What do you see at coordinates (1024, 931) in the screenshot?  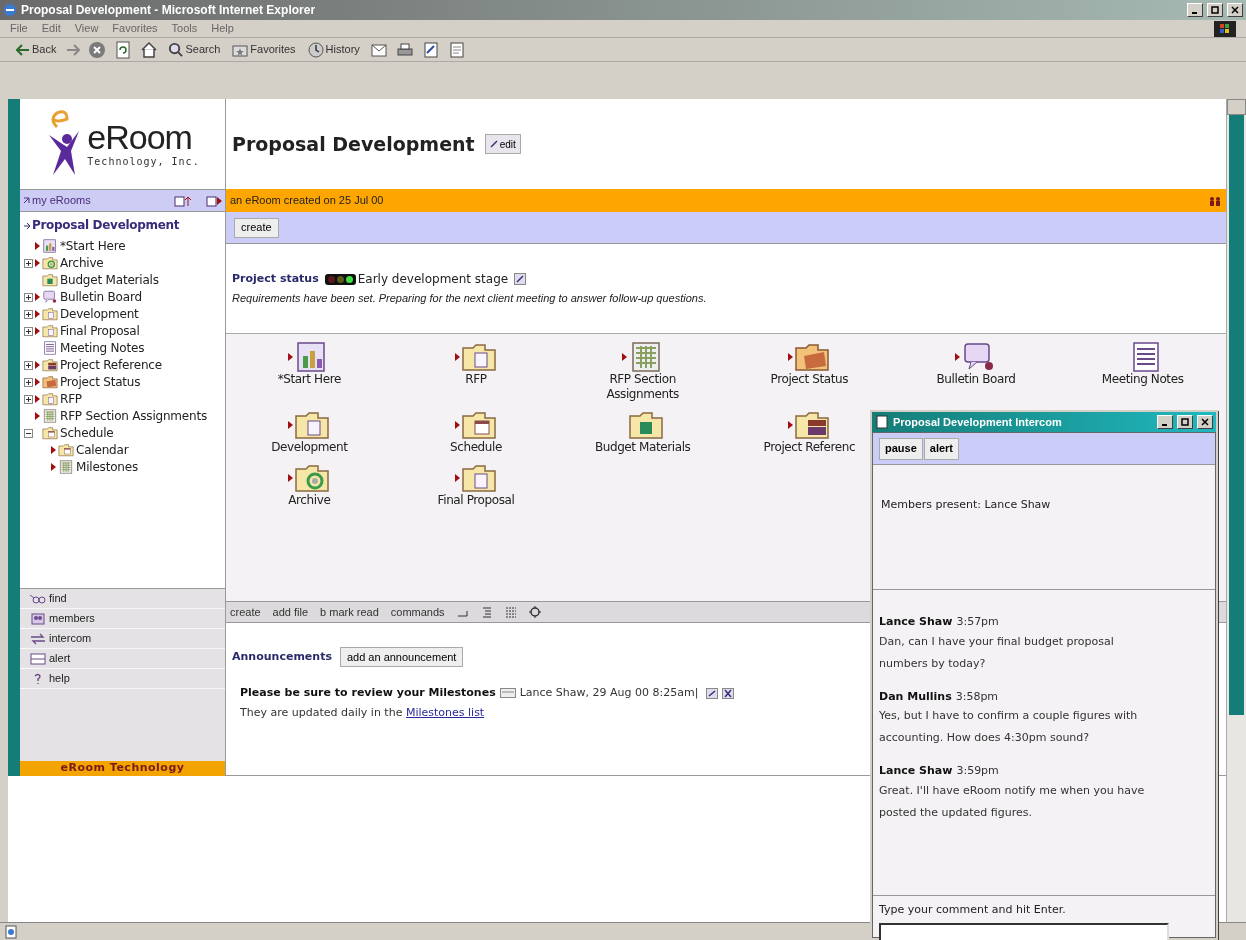 I see `comment-input` at bounding box center [1024, 931].